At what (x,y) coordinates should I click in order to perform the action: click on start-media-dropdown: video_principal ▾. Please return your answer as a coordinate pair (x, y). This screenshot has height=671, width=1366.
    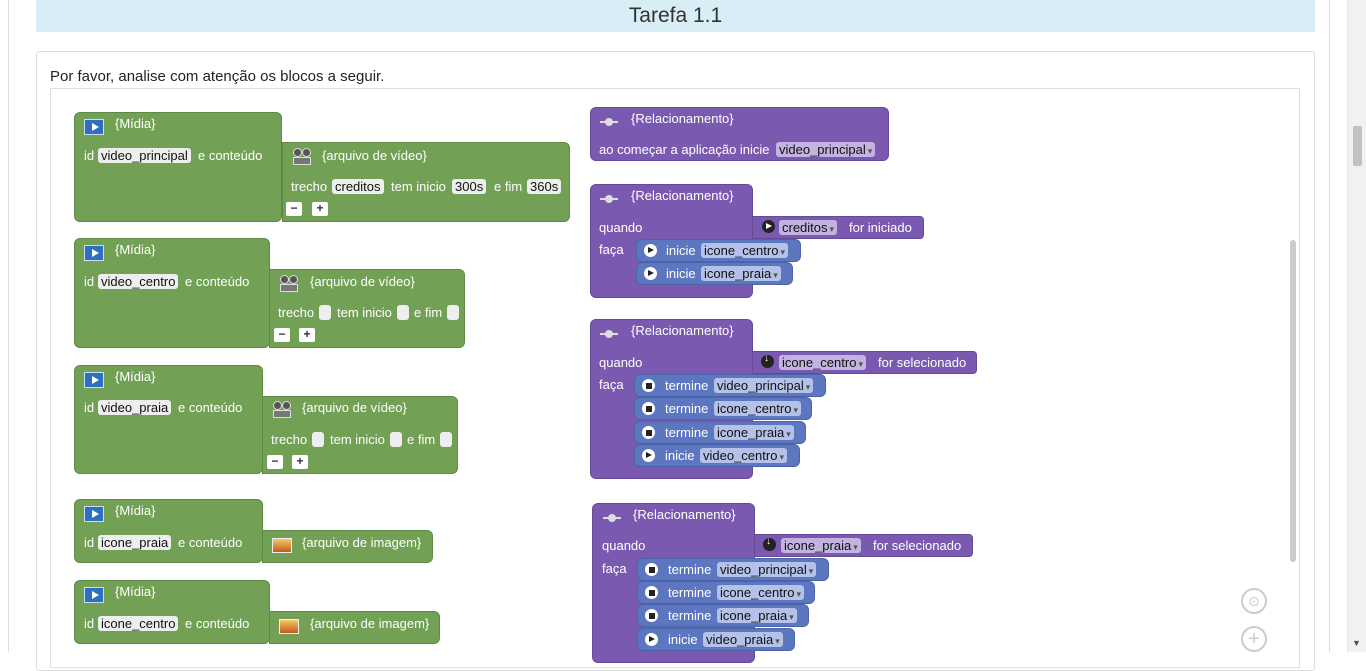
    Looking at the image, I should click on (826, 149).